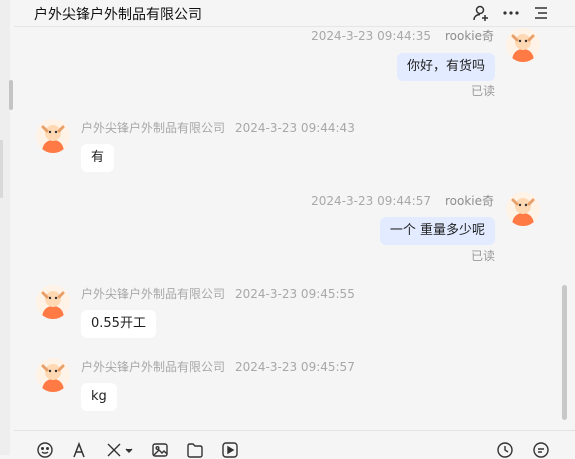 The width and height of the screenshot is (575, 459). What do you see at coordinates (1, 169) in the screenshot?
I see `left-panel-divider` at bounding box center [1, 169].